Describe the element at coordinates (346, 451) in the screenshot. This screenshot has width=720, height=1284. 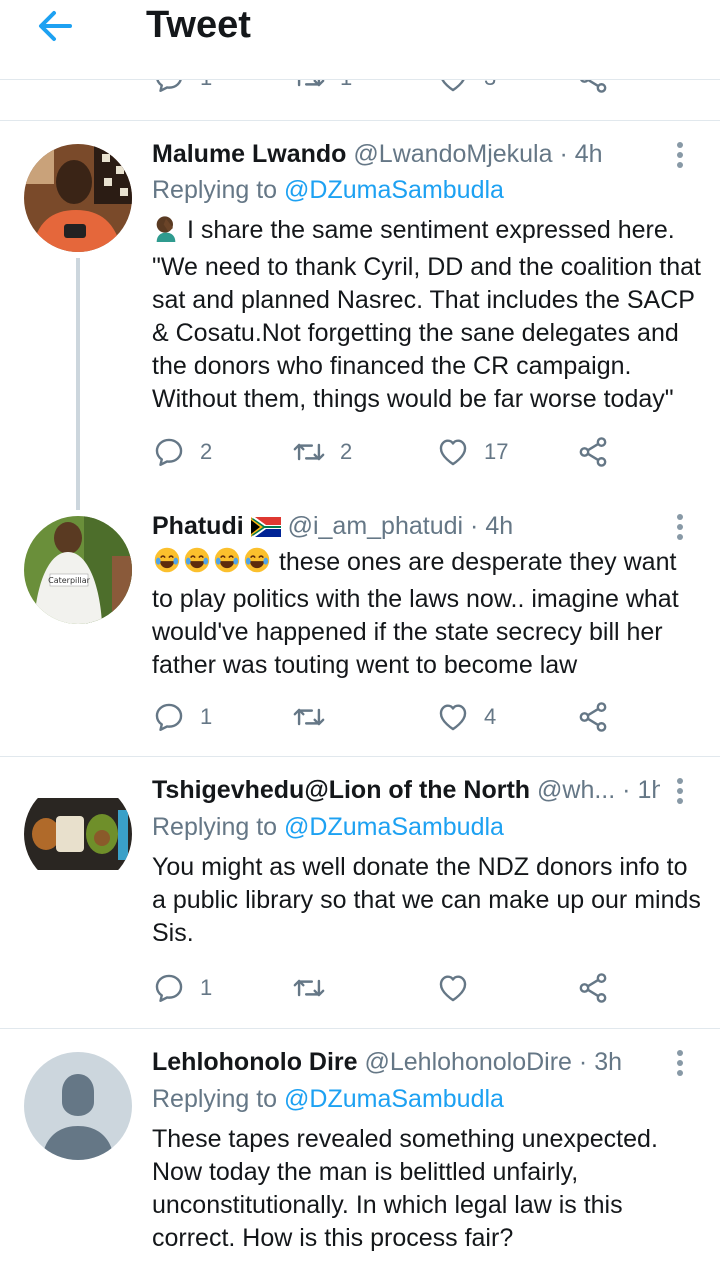
I see `retweet-count: 2` at that location.